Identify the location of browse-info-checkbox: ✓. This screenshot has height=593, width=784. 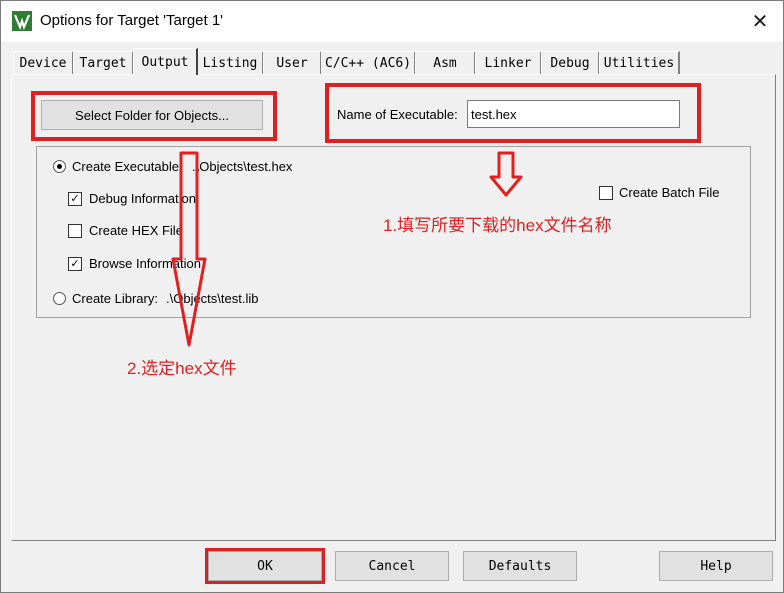
(75, 264).